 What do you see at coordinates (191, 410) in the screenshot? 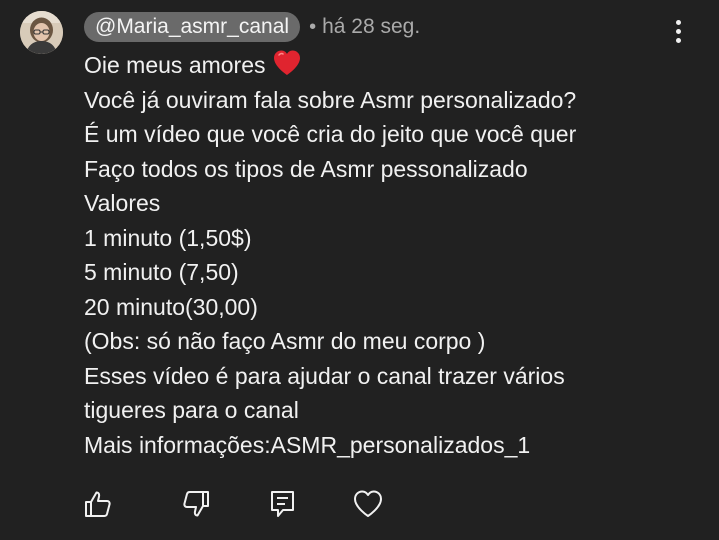
I see `comment-line: tigueres para o canal` at bounding box center [191, 410].